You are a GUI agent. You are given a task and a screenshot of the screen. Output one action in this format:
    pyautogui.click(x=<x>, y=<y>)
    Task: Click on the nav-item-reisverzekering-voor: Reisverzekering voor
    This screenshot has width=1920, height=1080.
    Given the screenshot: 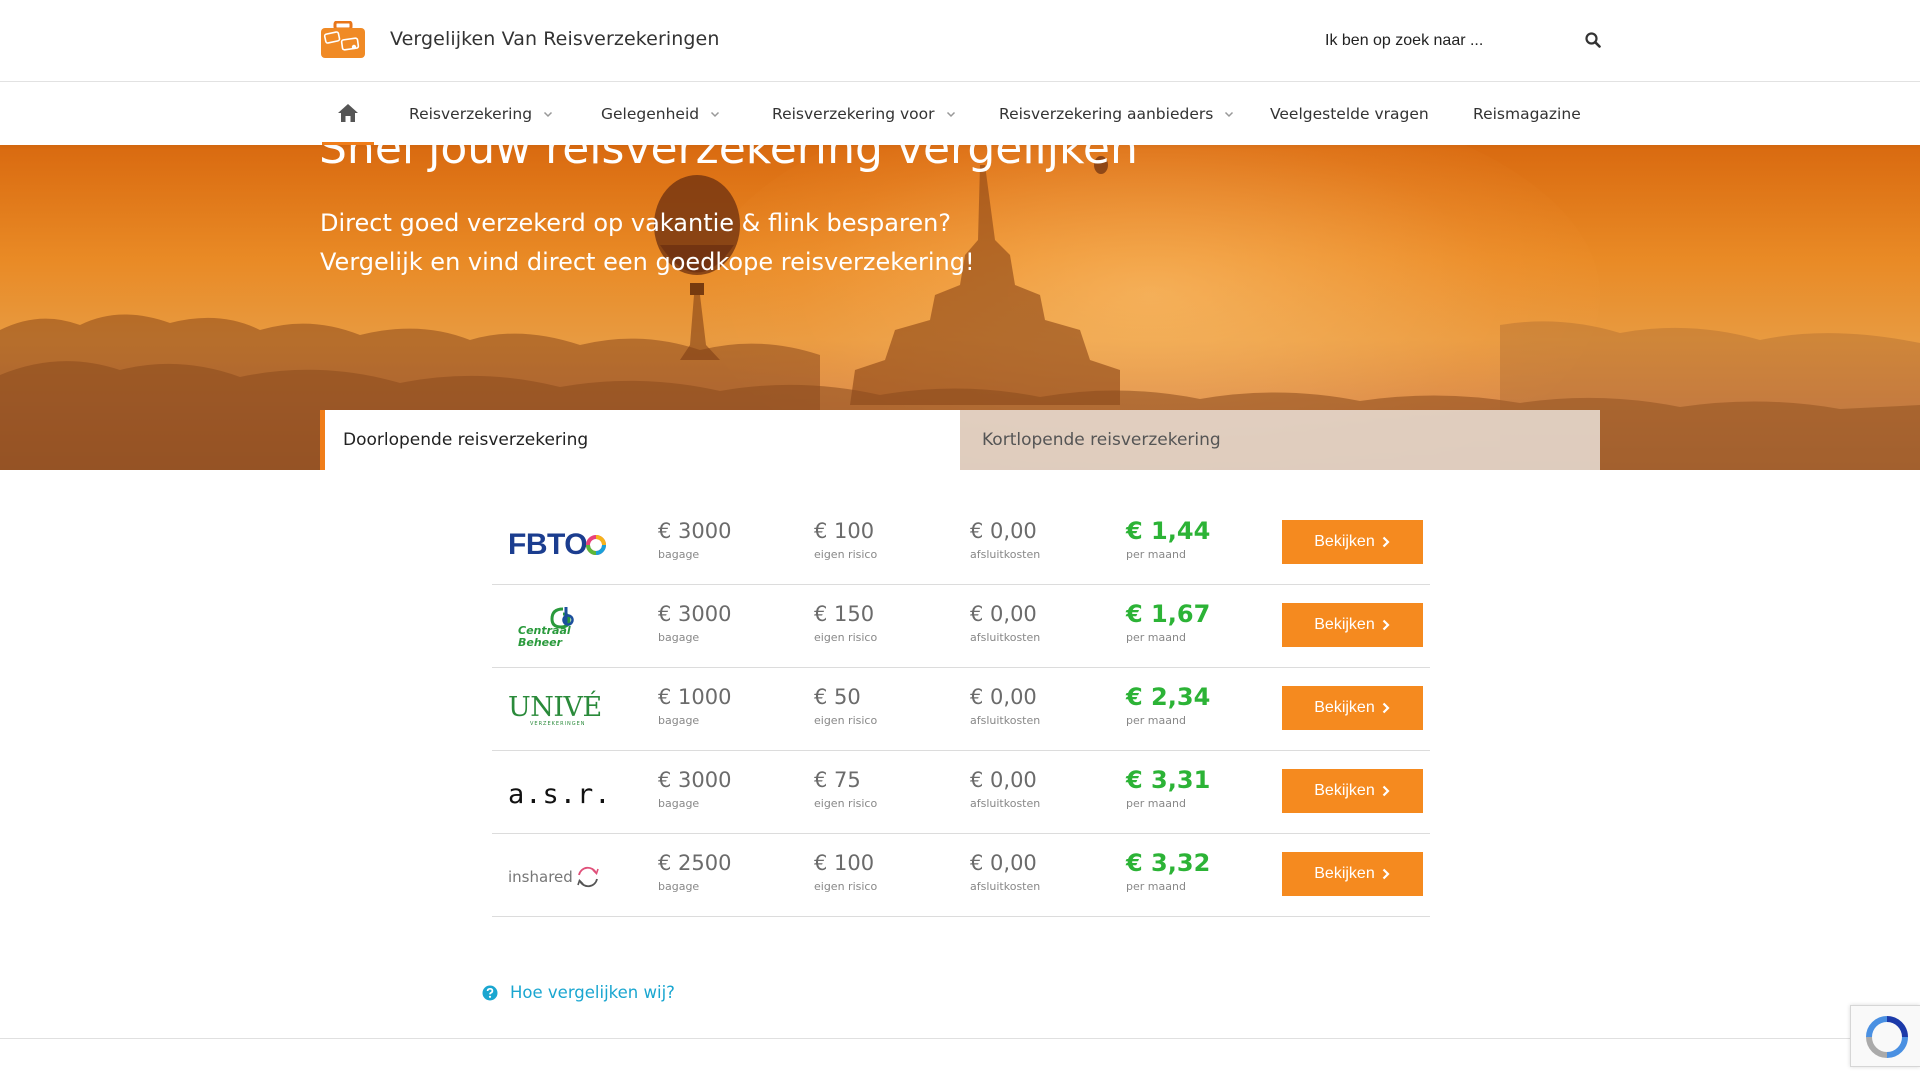 What is the action you would take?
    pyautogui.click(x=864, y=114)
    